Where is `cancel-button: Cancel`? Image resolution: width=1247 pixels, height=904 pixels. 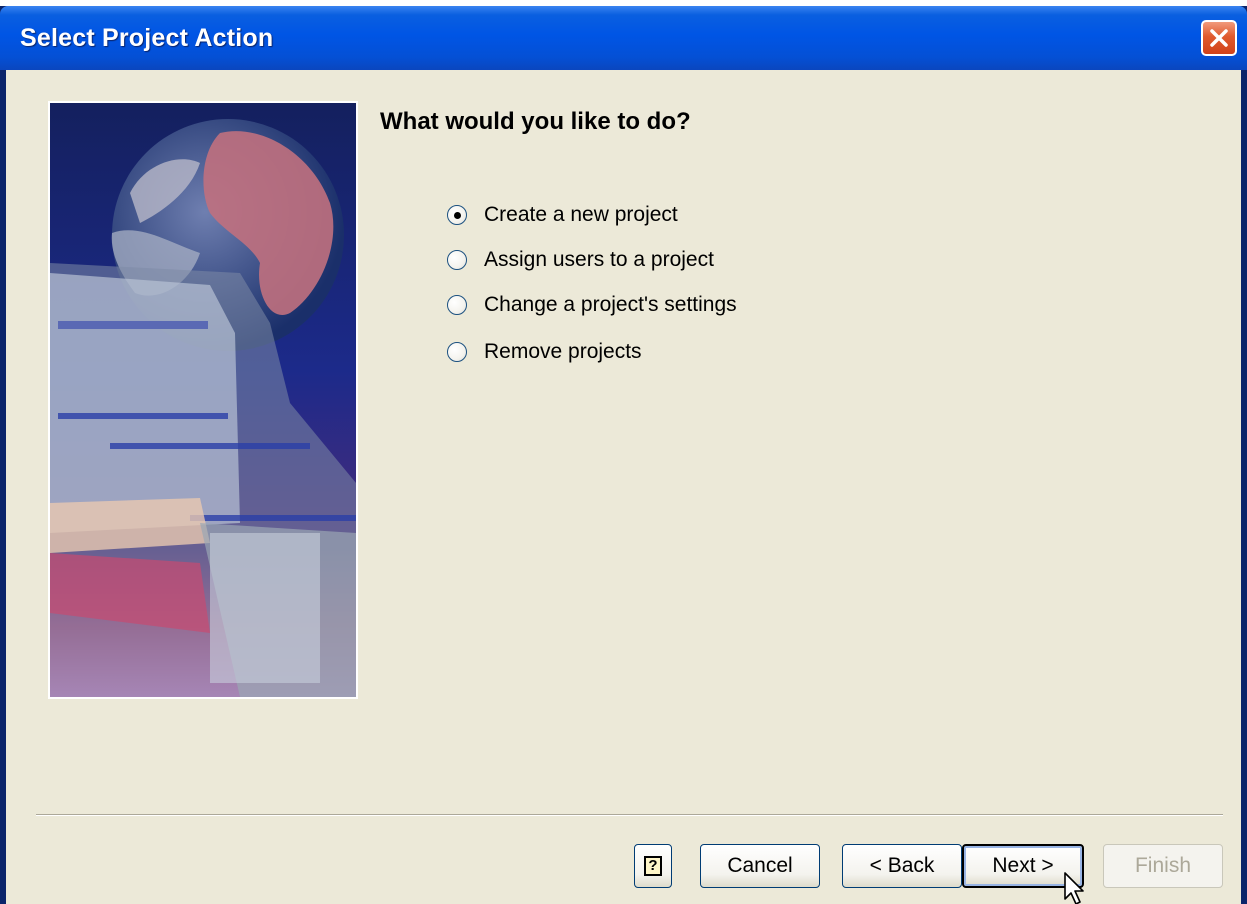 cancel-button: Cancel is located at coordinates (760, 866).